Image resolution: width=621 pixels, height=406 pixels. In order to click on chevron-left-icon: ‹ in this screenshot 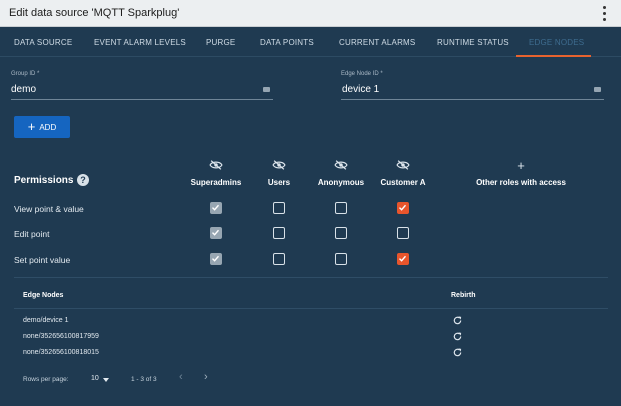, I will do `click(181, 377)`.